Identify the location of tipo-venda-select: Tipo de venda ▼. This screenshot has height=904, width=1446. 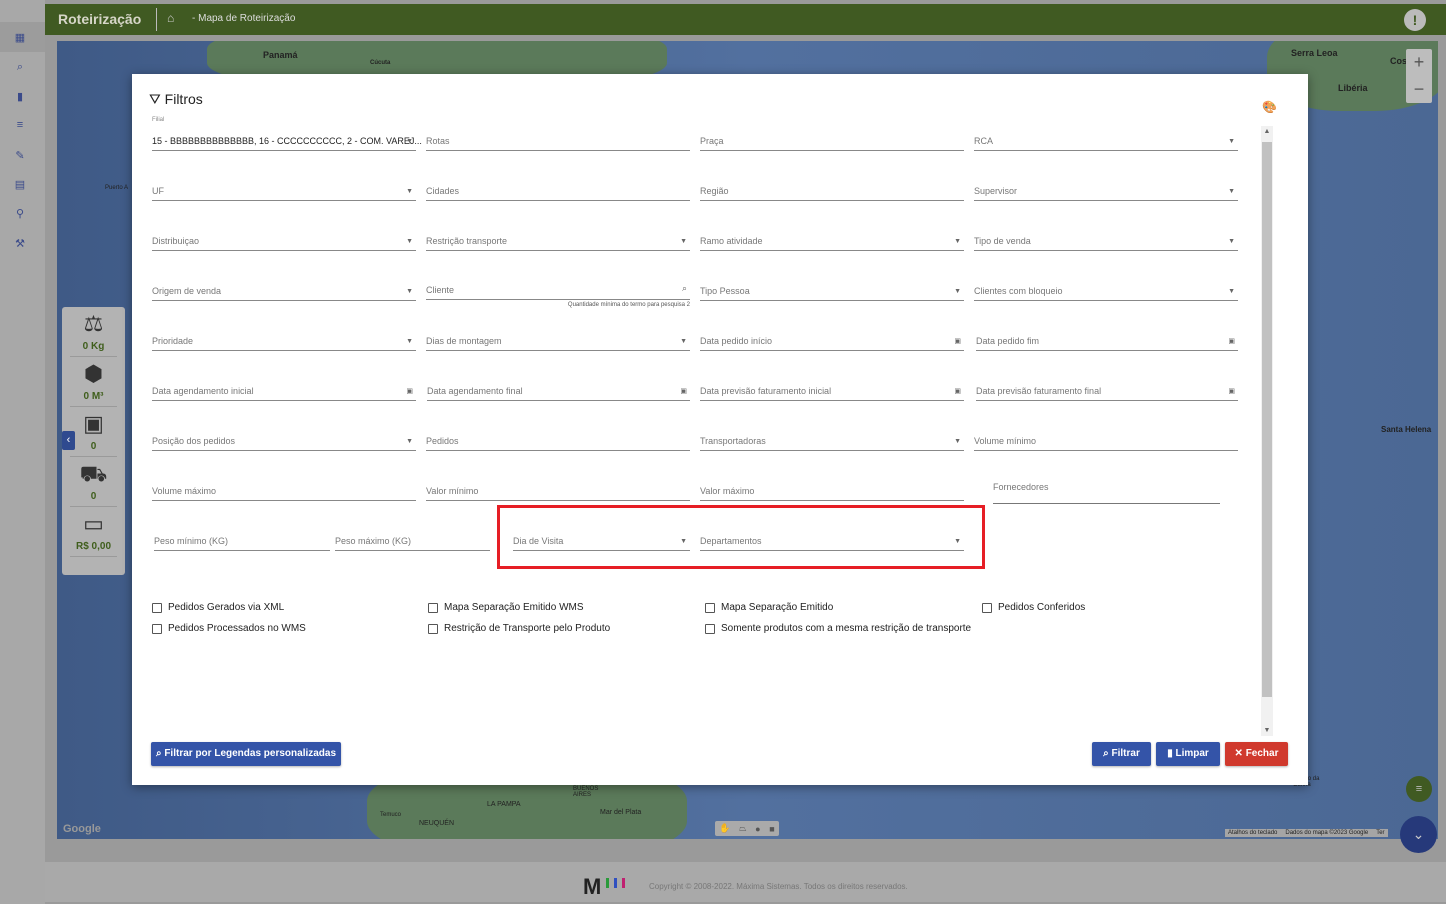
(1106, 238).